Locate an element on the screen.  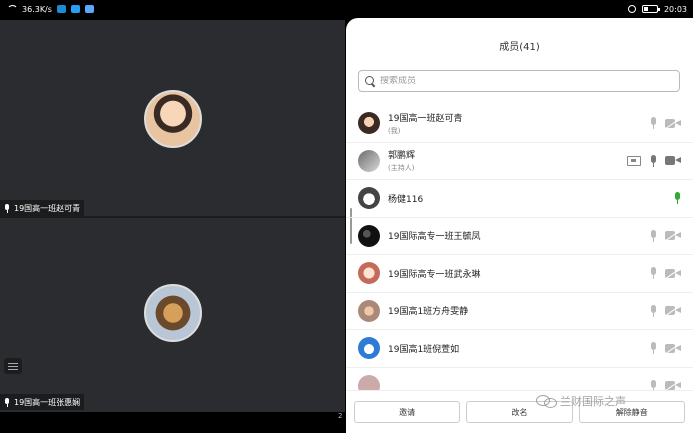
member-row: 19国高1班倪萱如 is located at coordinates (519, 349).